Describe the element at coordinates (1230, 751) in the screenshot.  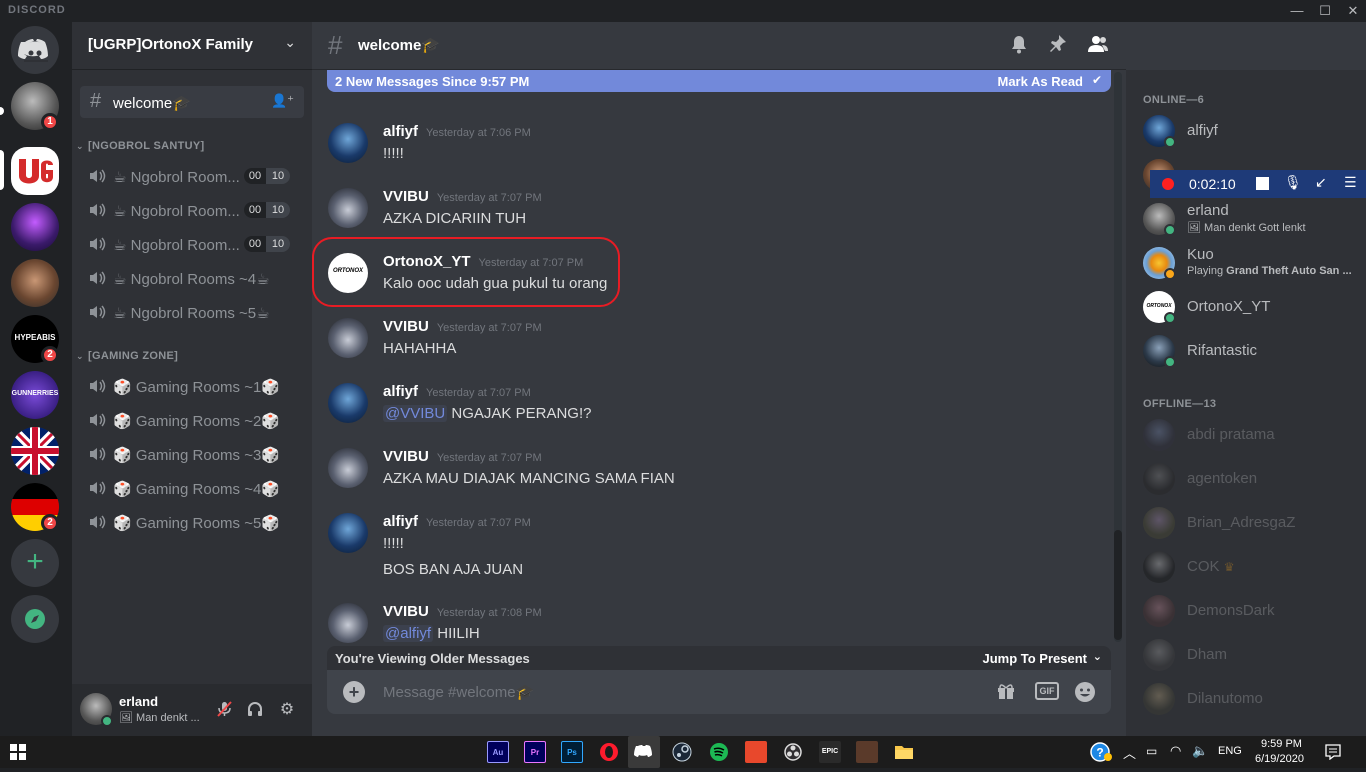
I see `language-indicator: ENG` at that location.